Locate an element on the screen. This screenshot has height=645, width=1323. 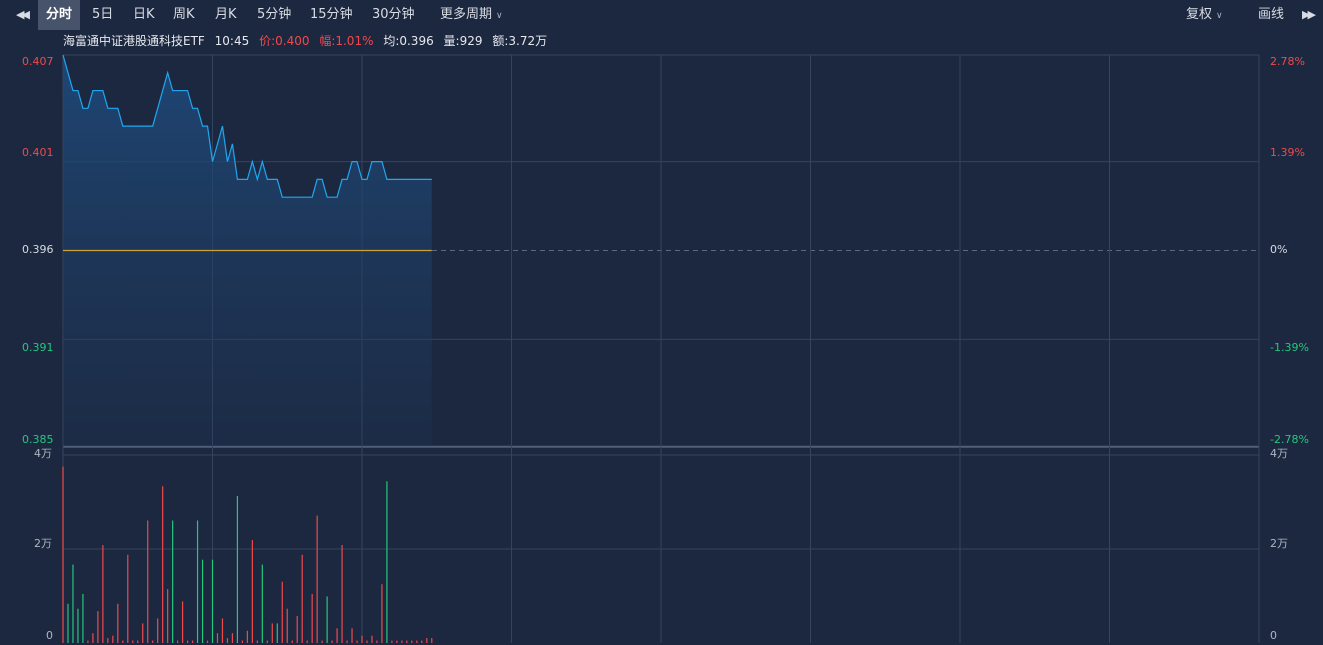
left-tick-0: 0.407 is located at coordinates (38, 61).